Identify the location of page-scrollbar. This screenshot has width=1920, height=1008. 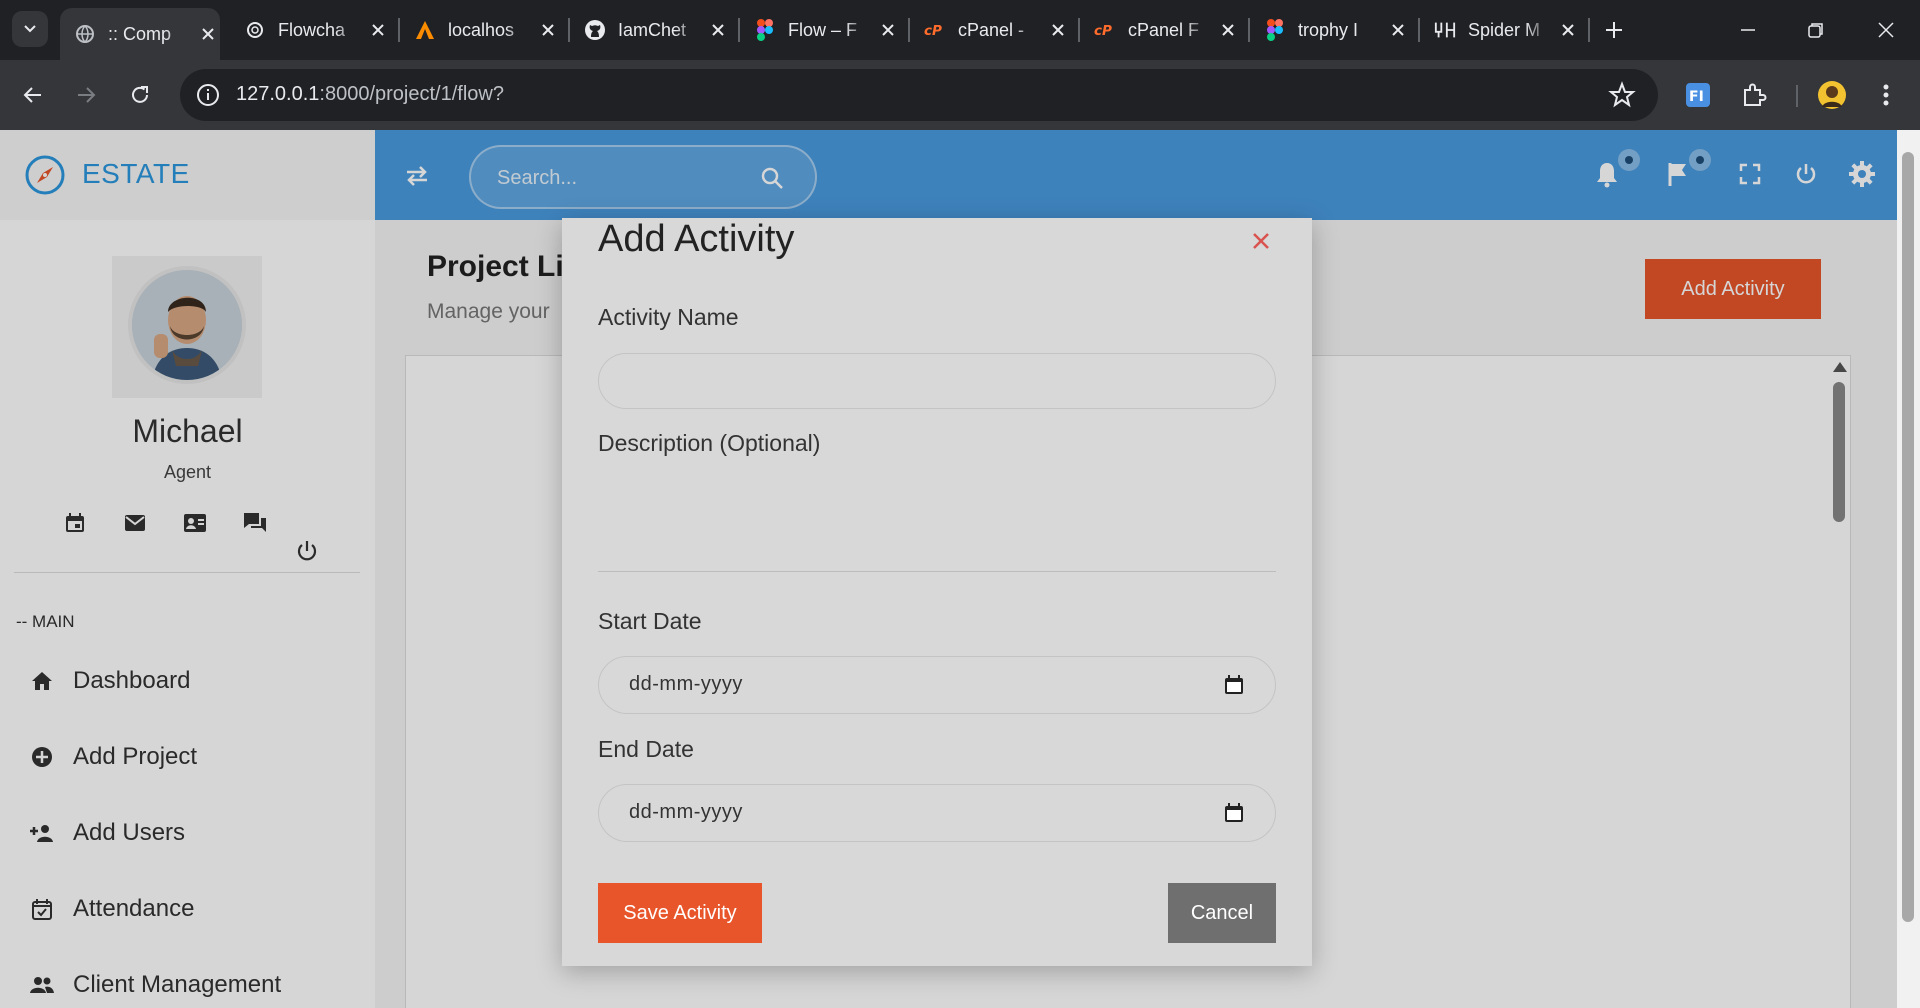
(1908, 569).